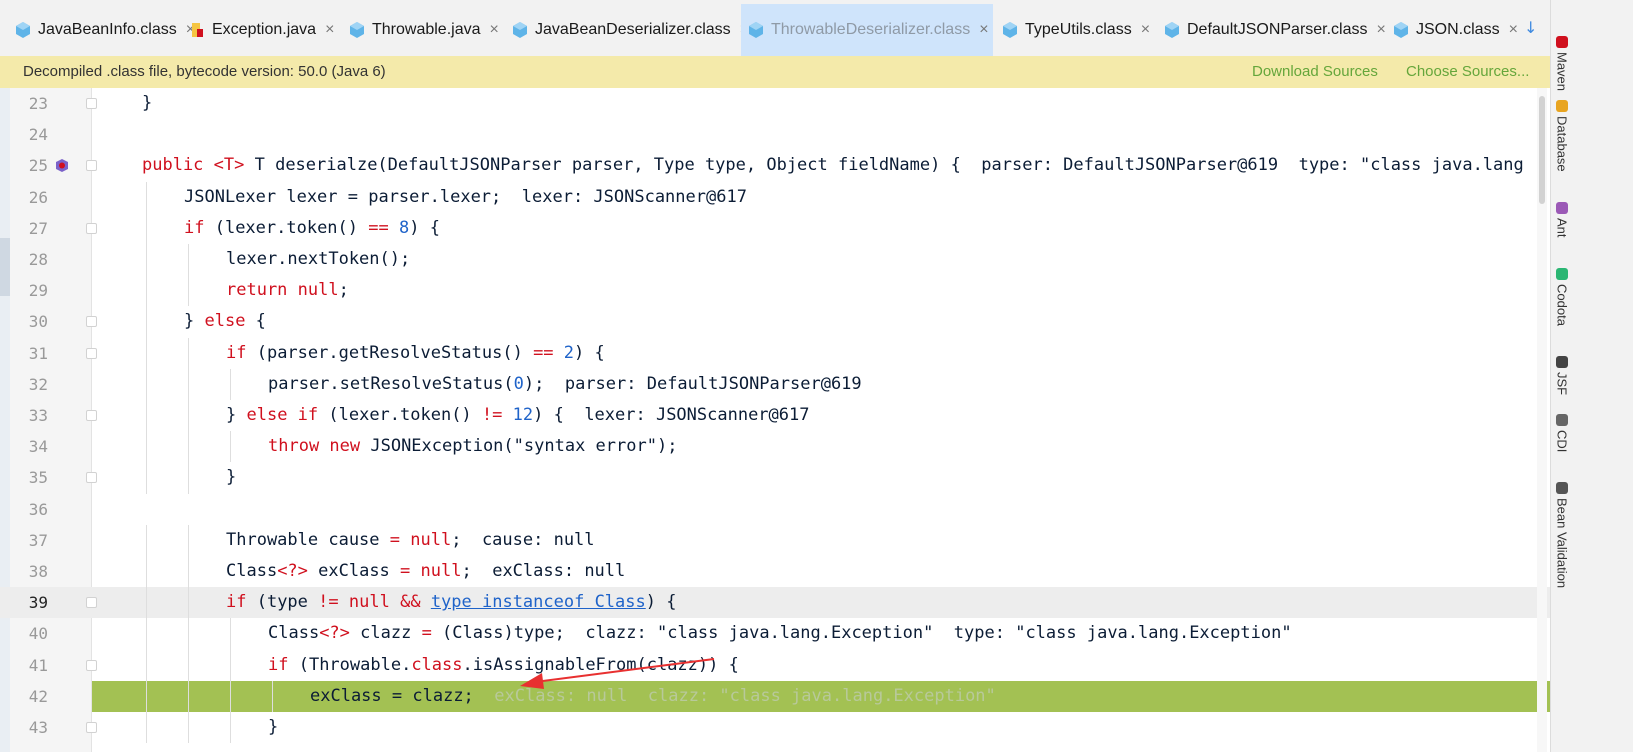 The height and width of the screenshot is (752, 1633). What do you see at coordinates (775, 259) in the screenshot?
I see `code-line: 28 lexer.nextToken();` at bounding box center [775, 259].